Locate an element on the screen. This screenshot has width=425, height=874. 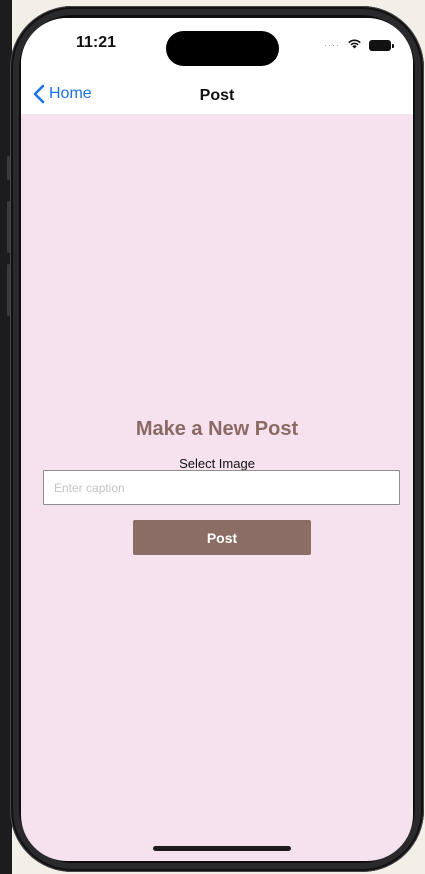
status-bar: 11:21 ···· is located at coordinates (217, 47).